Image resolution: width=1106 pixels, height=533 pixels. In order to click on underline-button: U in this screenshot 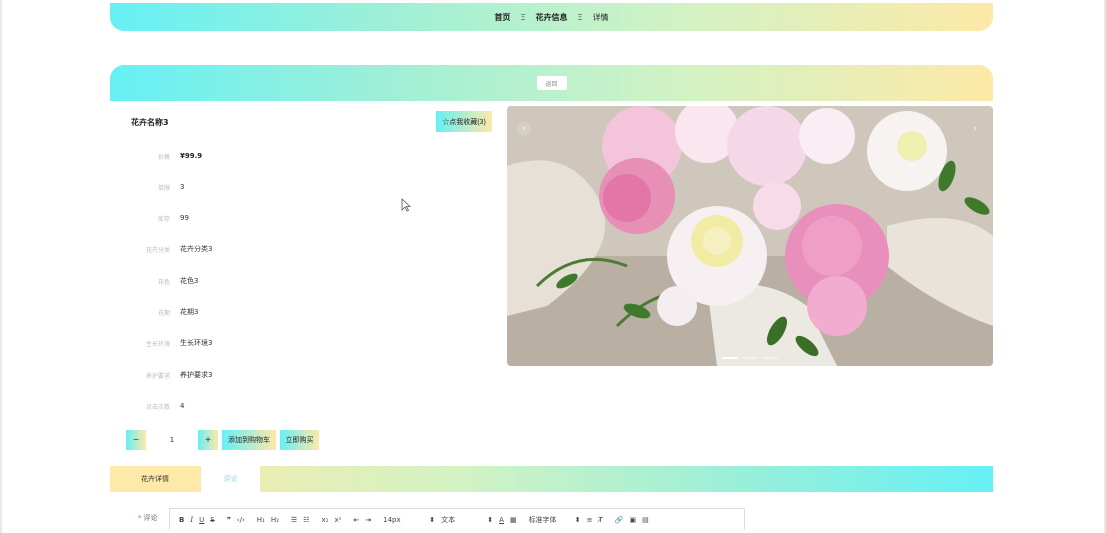, I will do `click(201, 520)`.